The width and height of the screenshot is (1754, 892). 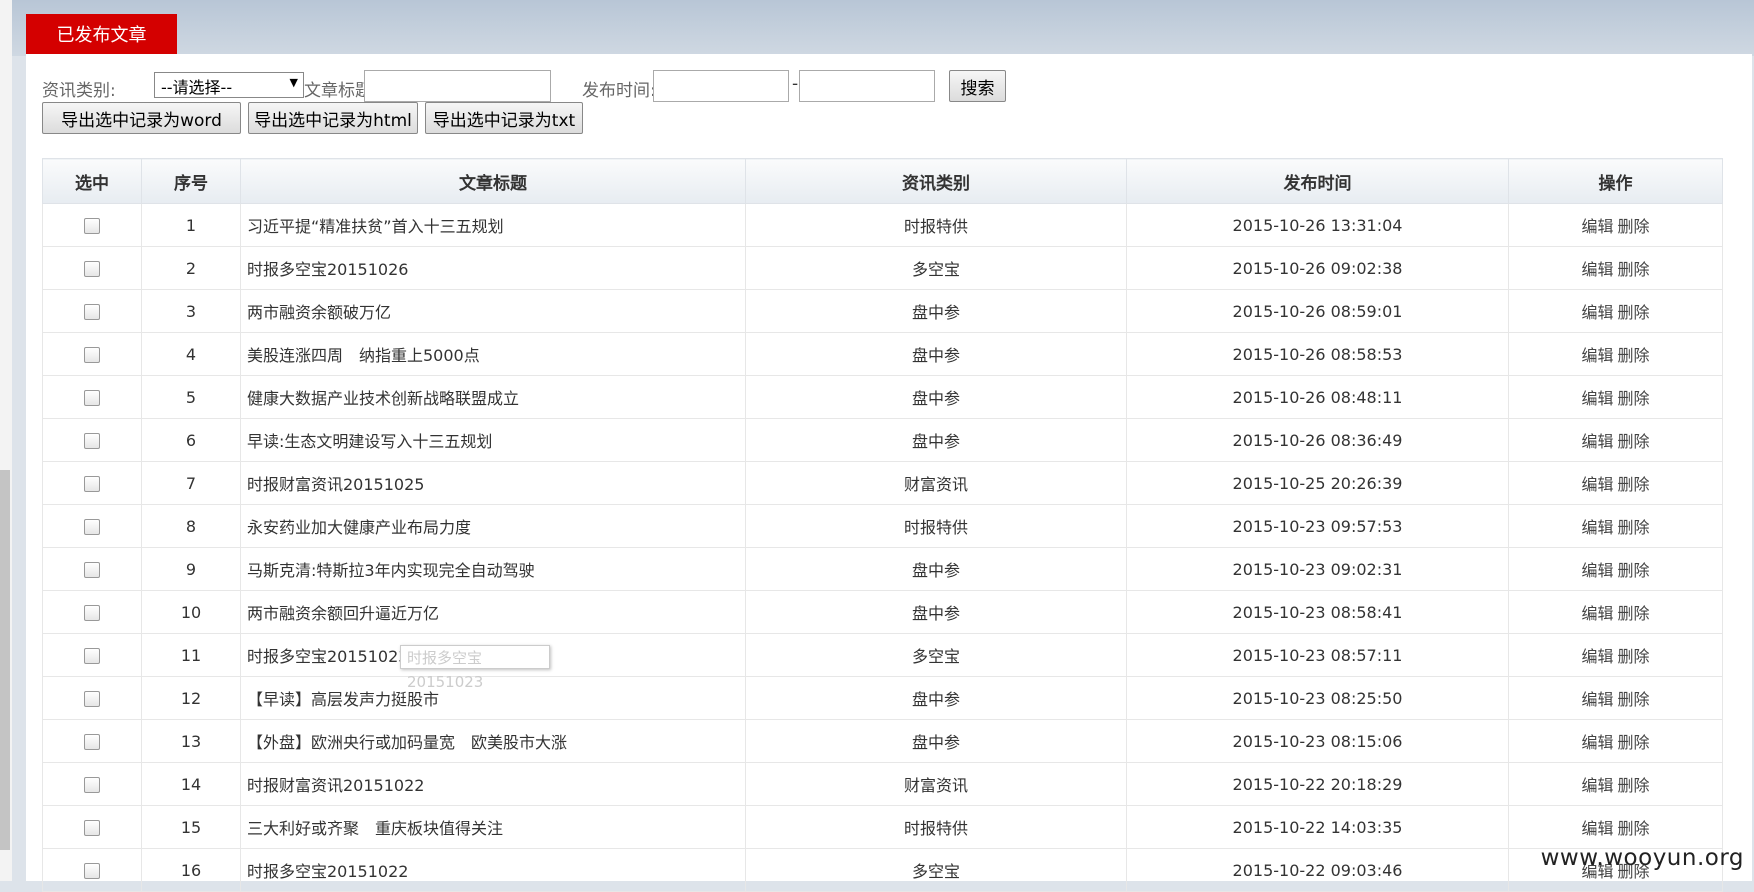 I want to click on row-title: 时报财富资讯20151022, so click(x=493, y=784).